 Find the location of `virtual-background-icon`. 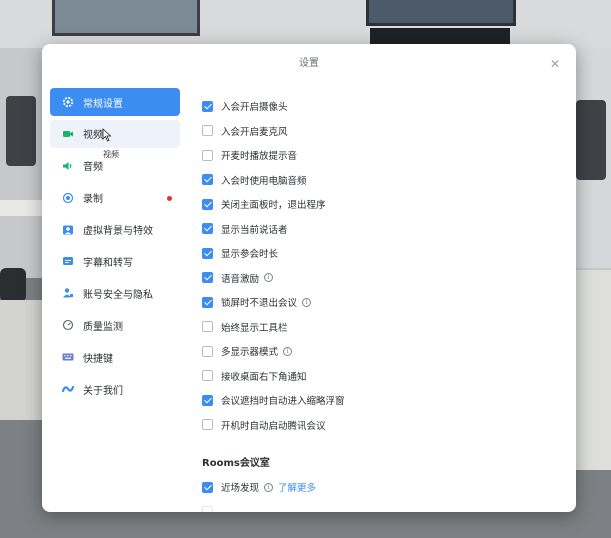

virtual-background-icon is located at coordinates (68, 230).